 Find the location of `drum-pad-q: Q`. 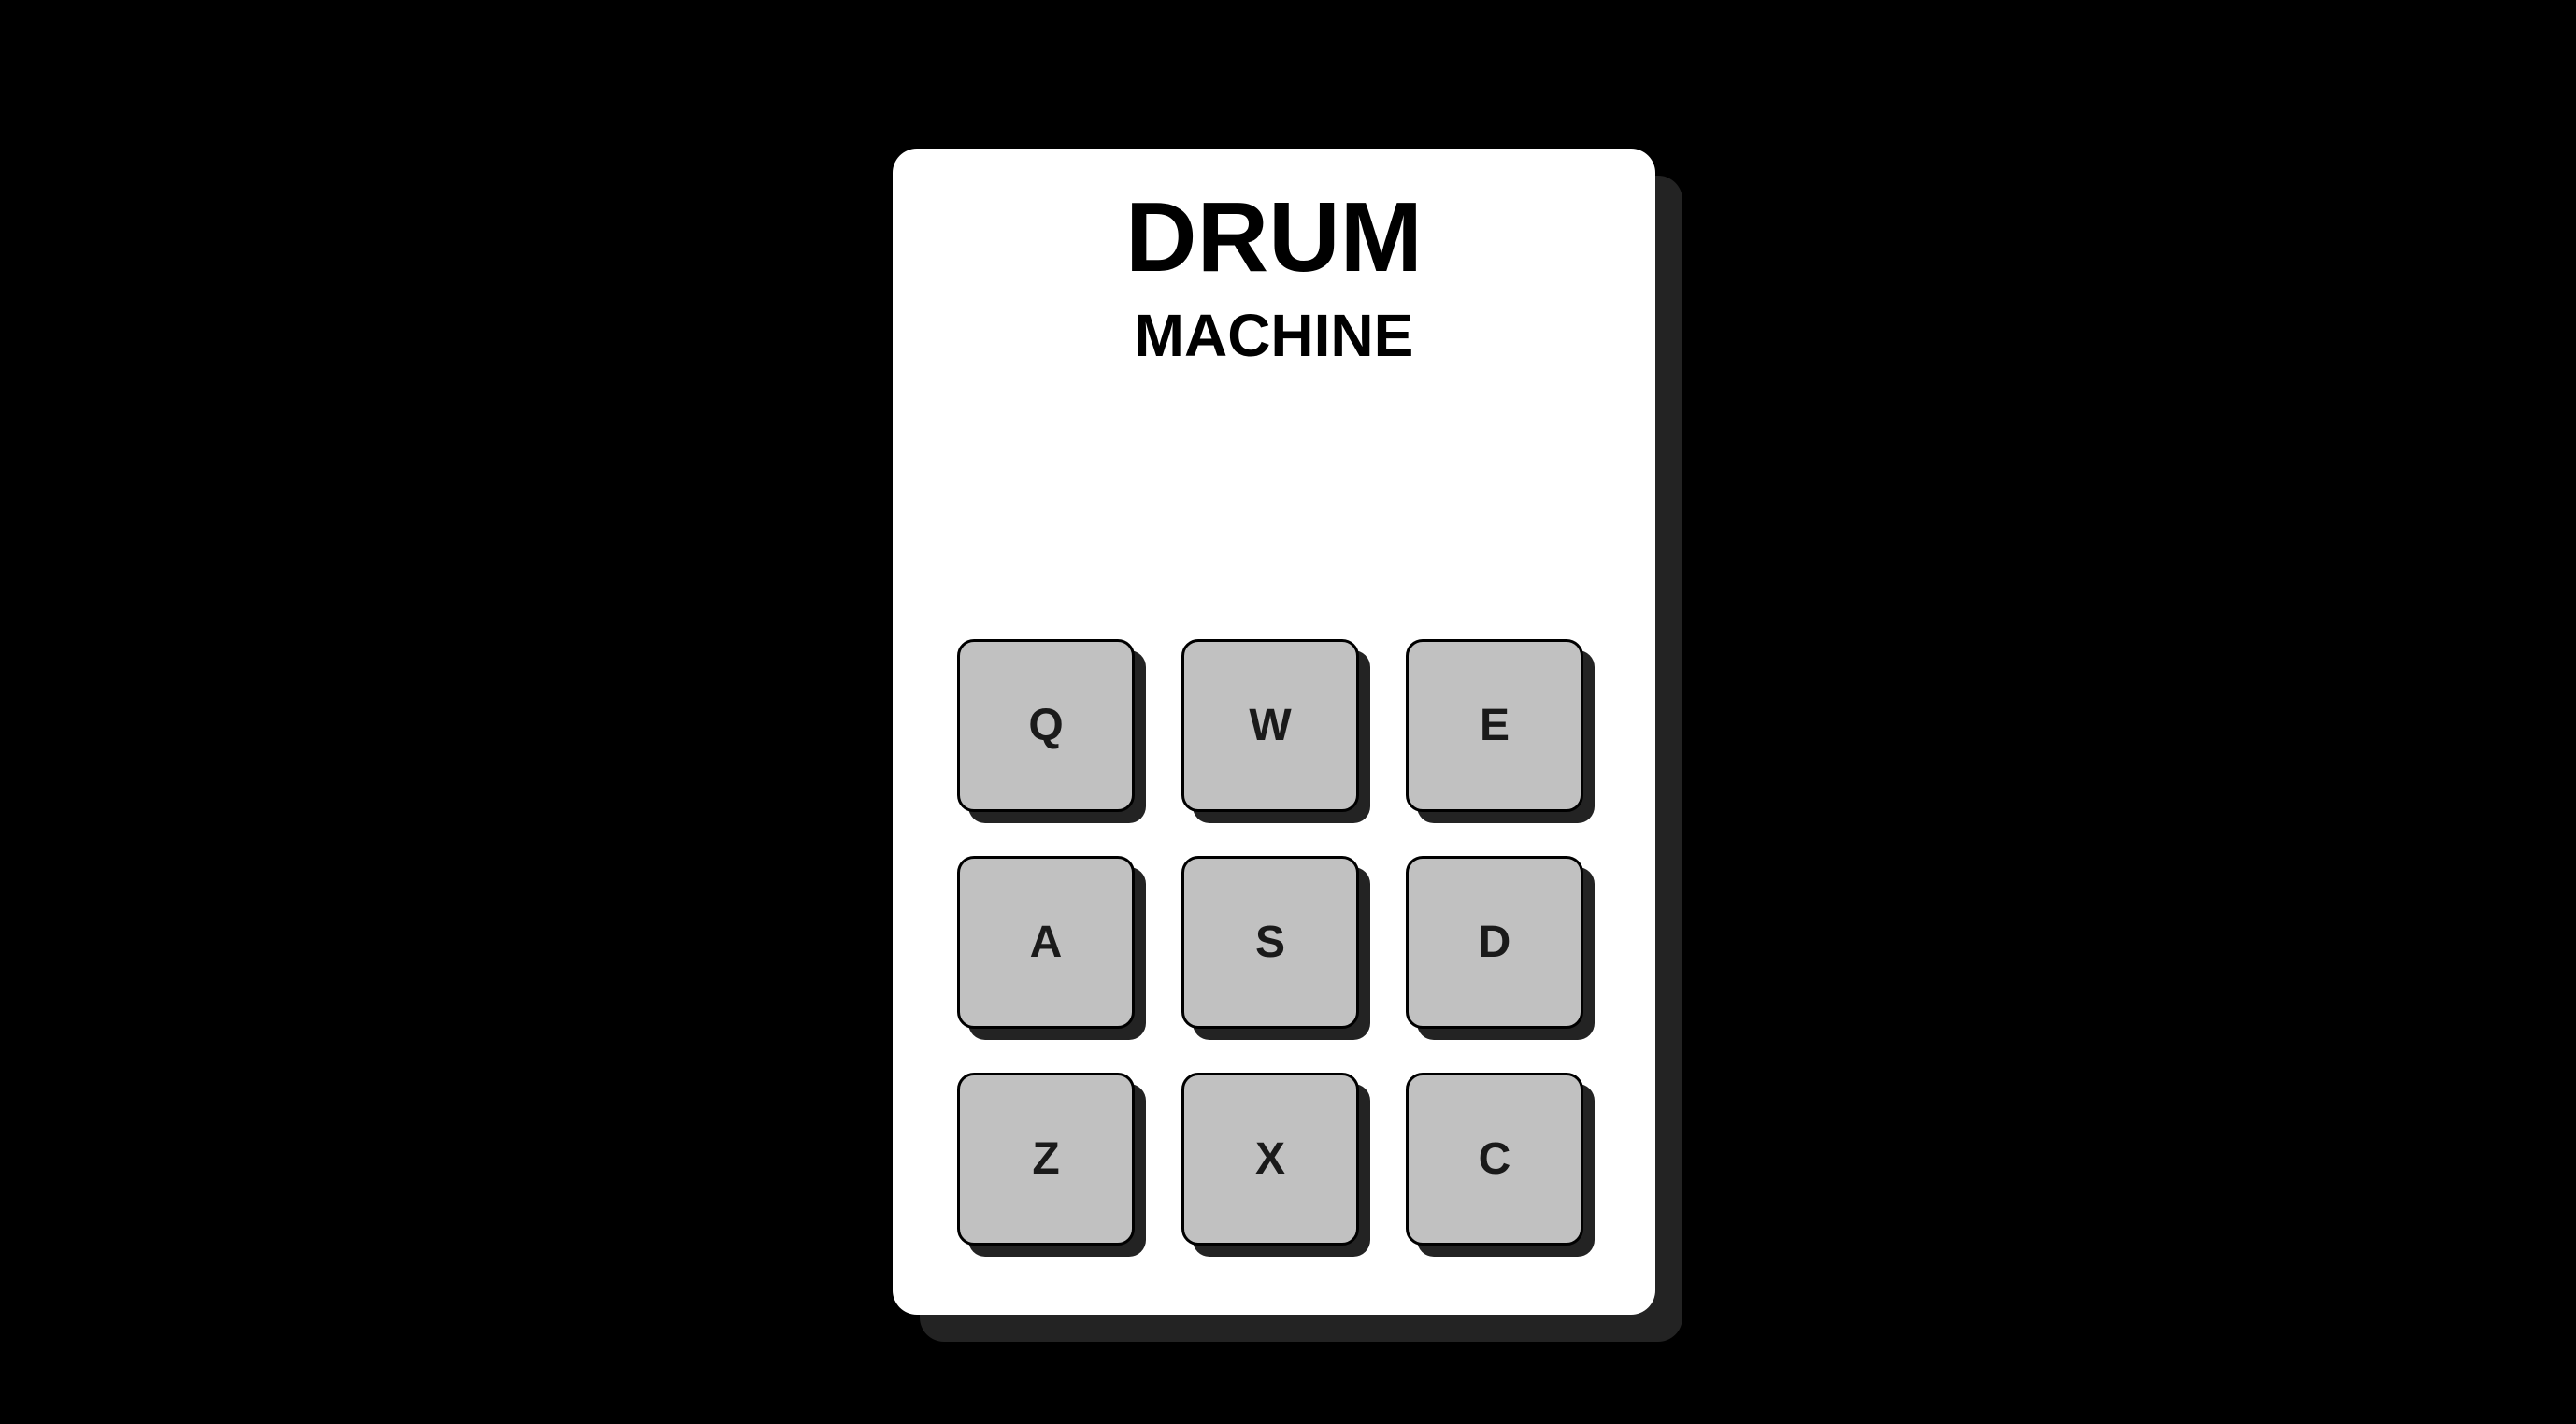

drum-pad-q: Q is located at coordinates (1046, 725).